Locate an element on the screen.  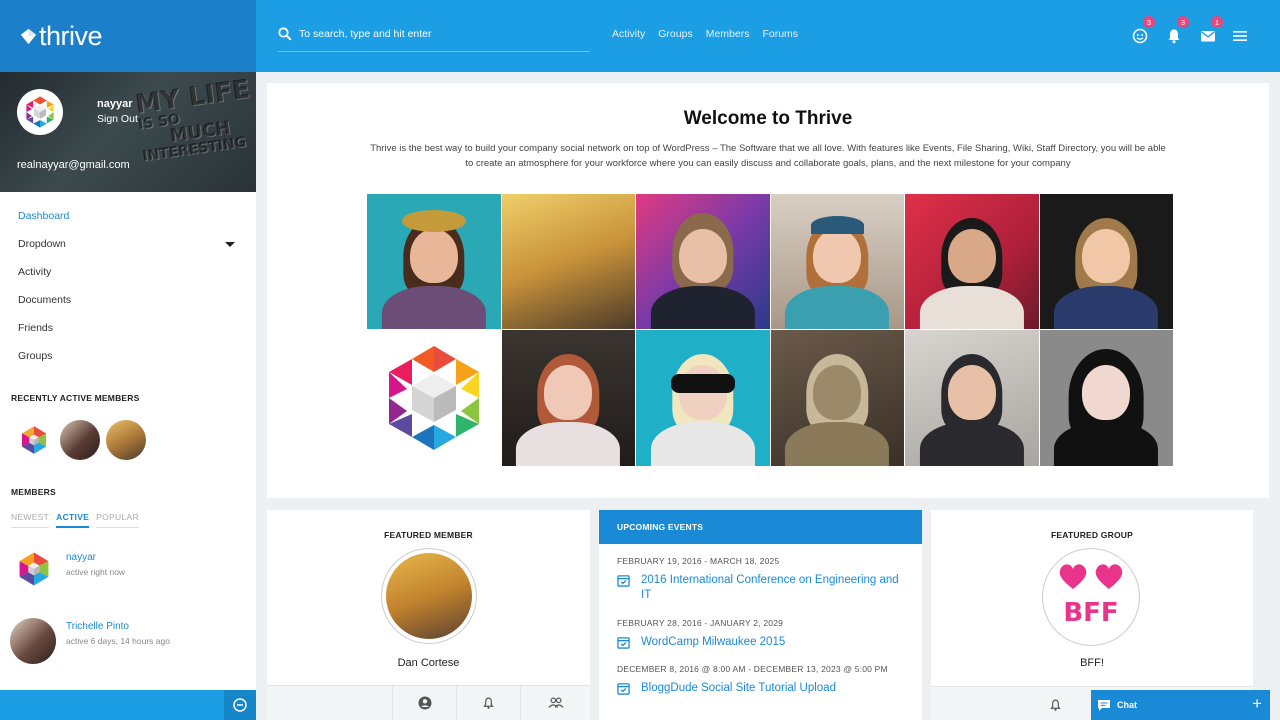
member-status: active right now is located at coordinates (96, 572).